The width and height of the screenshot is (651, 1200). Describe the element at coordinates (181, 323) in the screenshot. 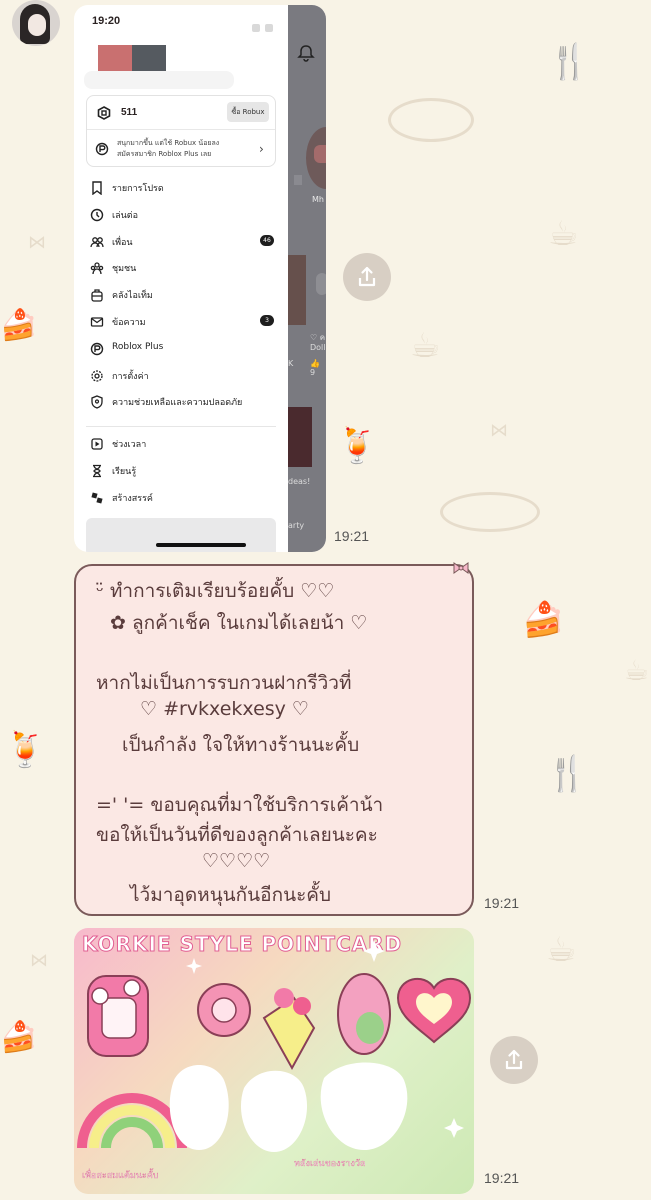

I see `menu-item-messages: ข้อความ 3` at that location.